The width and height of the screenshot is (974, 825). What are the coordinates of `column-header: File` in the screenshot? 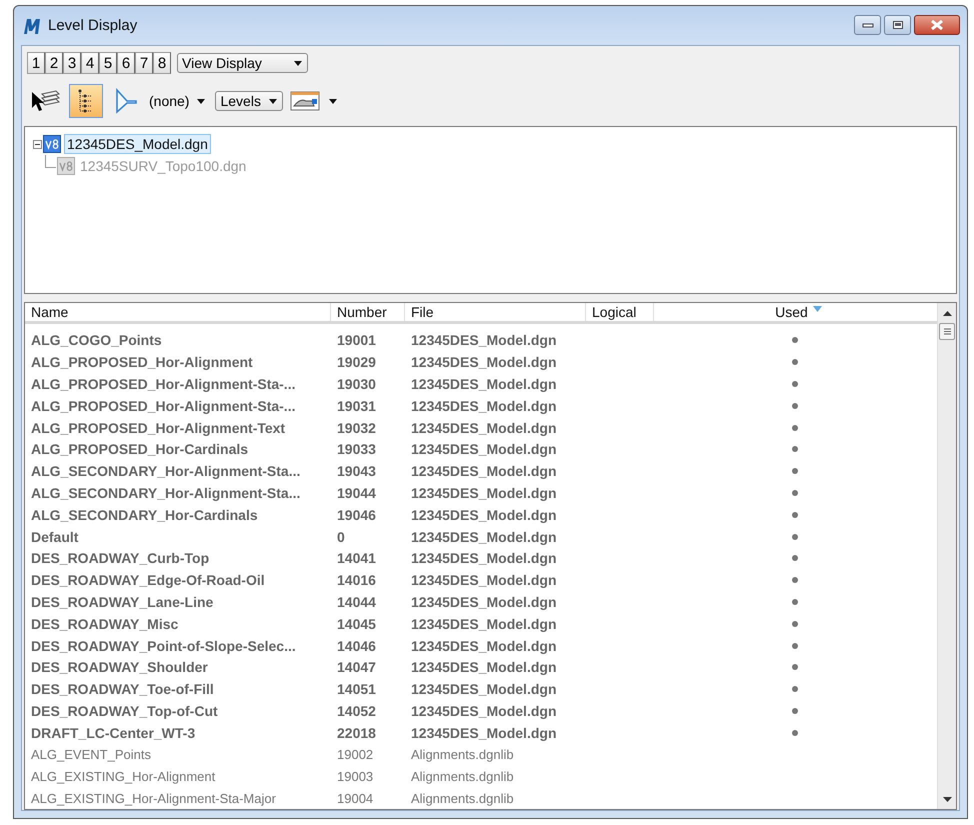 It's located at (495, 312).